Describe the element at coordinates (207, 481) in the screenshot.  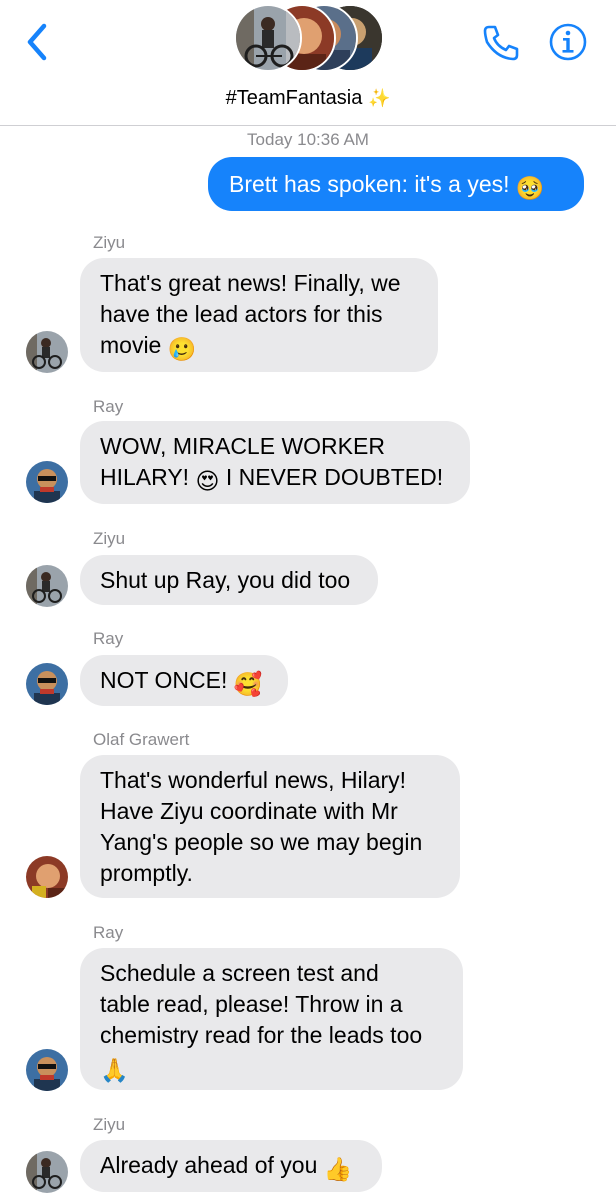
I see `heart-eyes-emoji: 😍` at that location.